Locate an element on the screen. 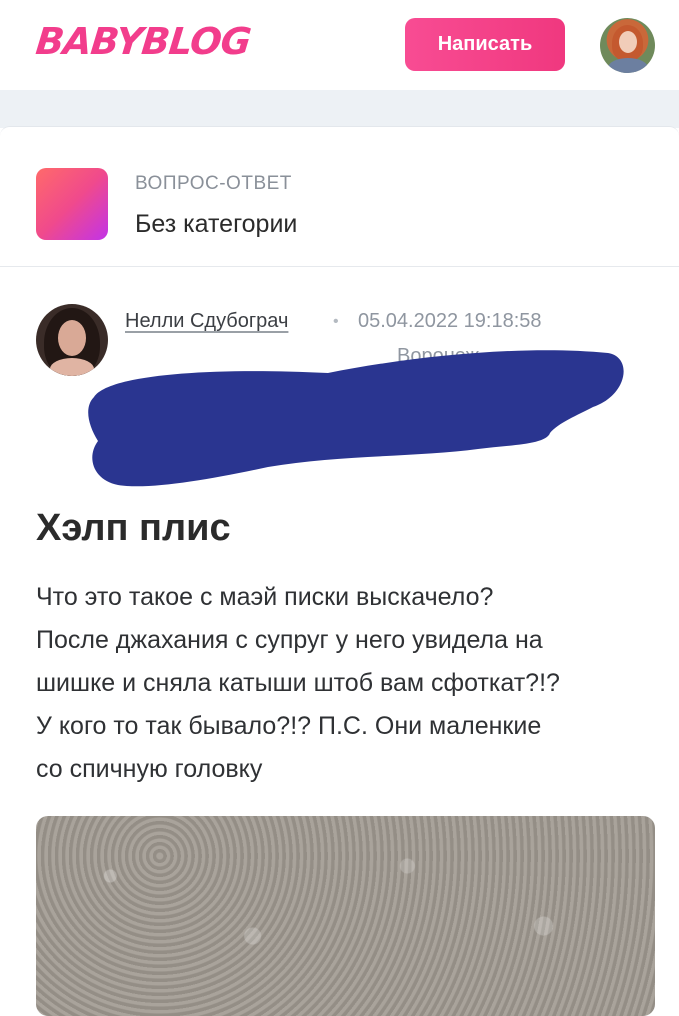  category-icon is located at coordinates (72, 204).